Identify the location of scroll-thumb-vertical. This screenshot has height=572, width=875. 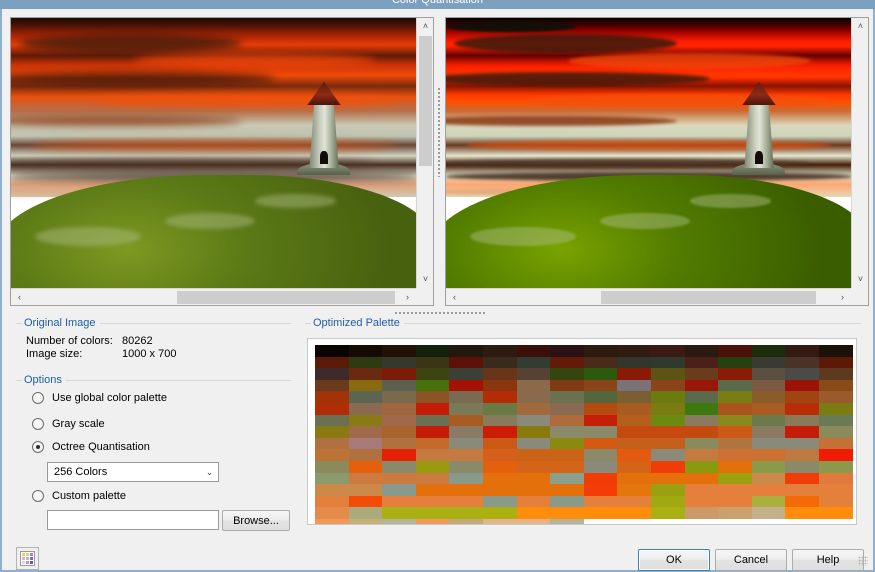
(860, 101).